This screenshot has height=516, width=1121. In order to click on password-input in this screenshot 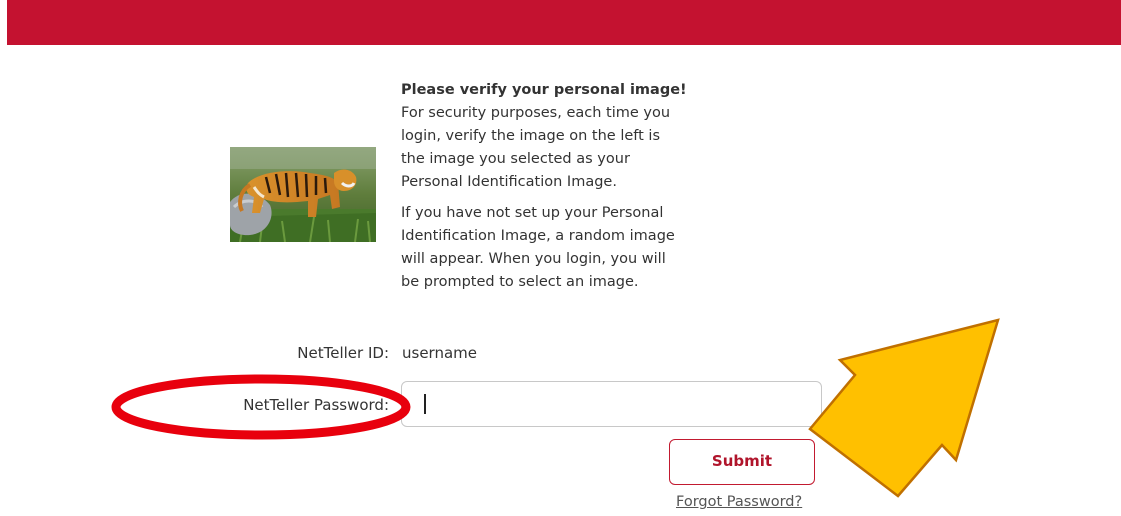, I will do `click(611, 404)`.